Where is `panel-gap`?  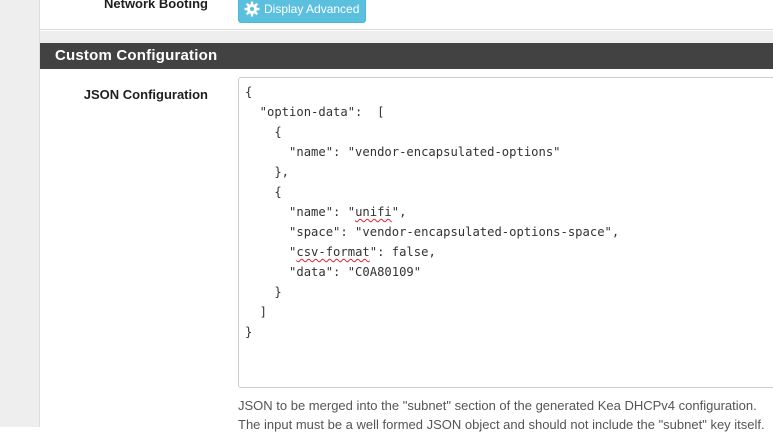 panel-gap is located at coordinates (406, 37).